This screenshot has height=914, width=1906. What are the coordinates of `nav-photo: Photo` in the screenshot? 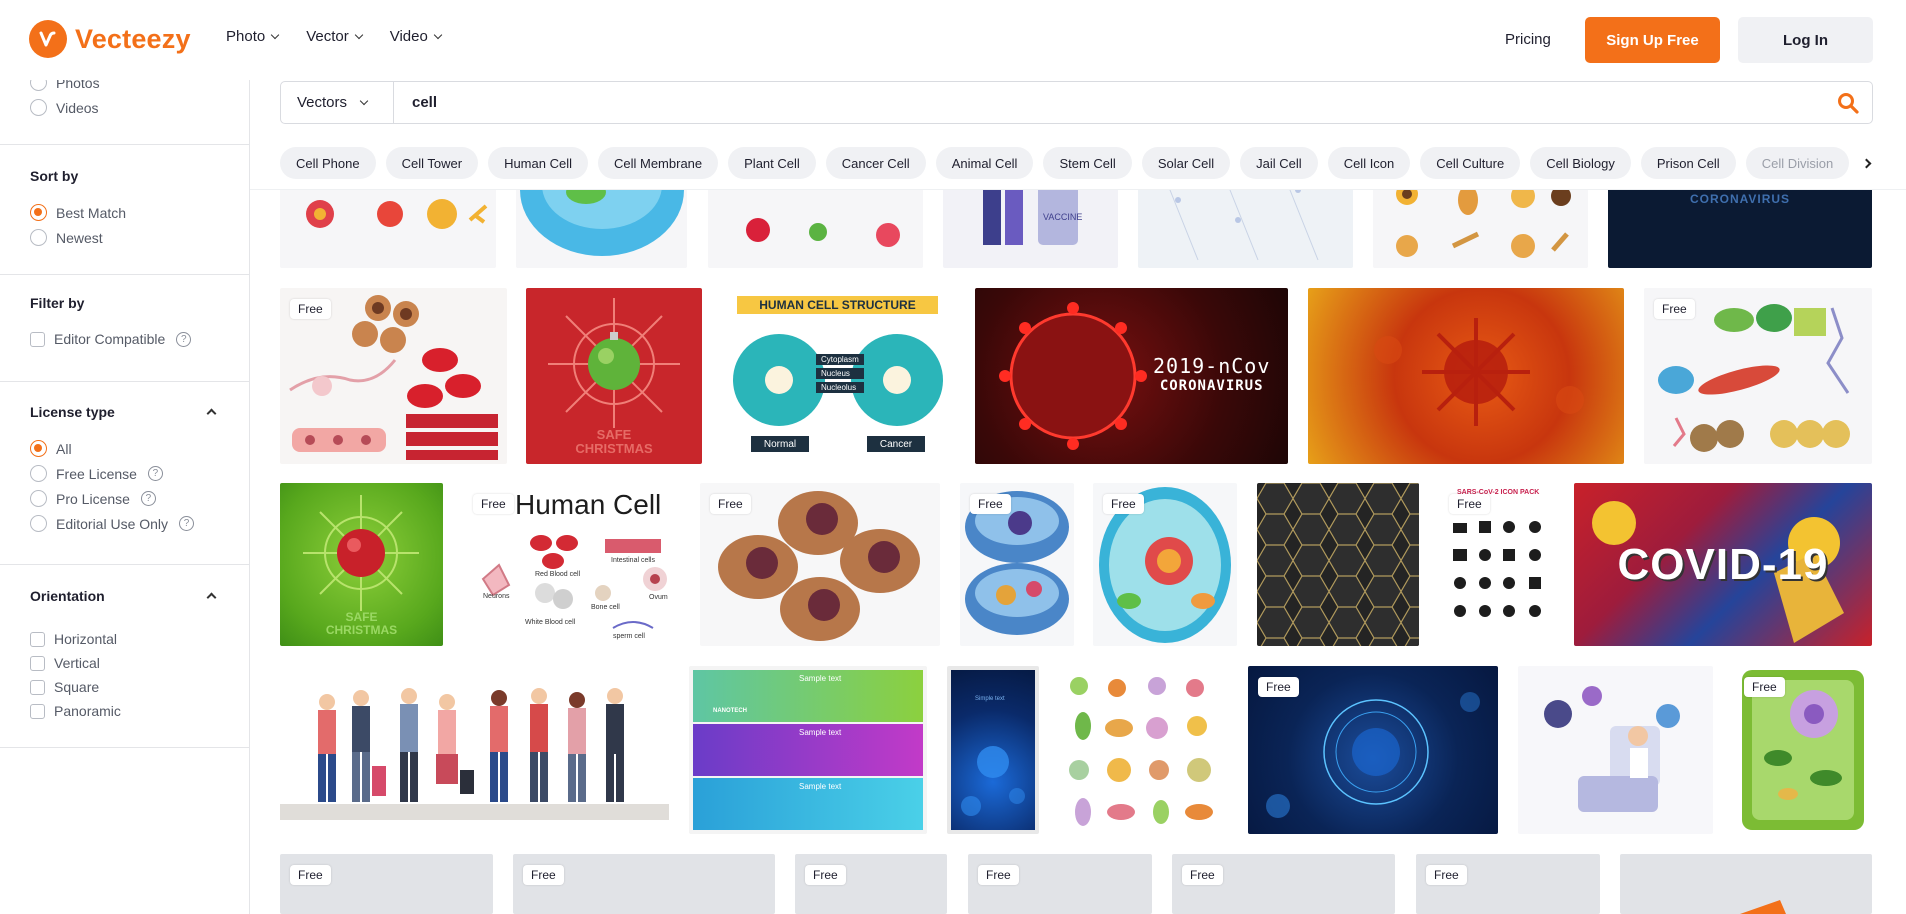 It's located at (253, 36).